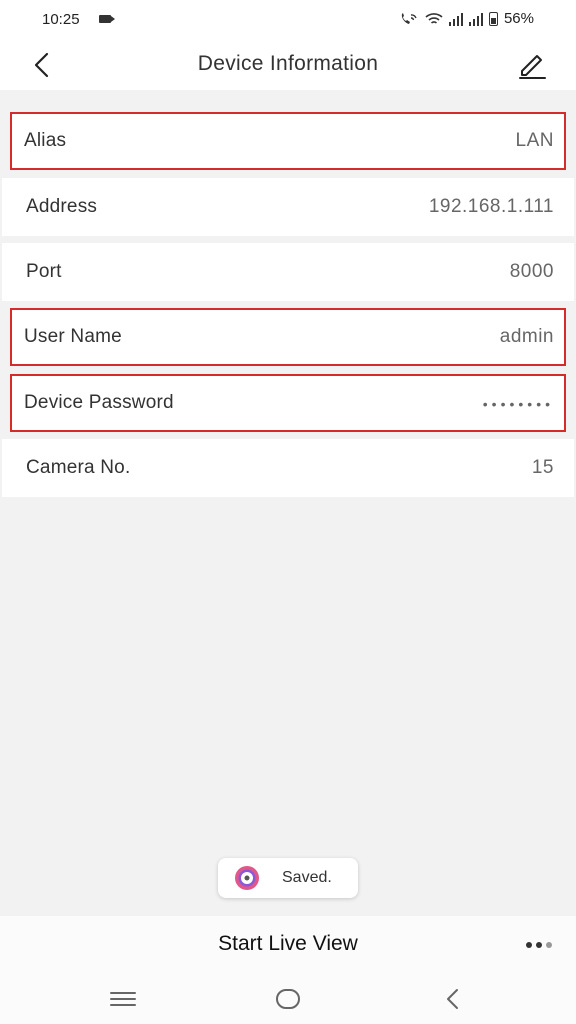 This screenshot has height=1024, width=576. What do you see at coordinates (453, 999) in the screenshot?
I see `nav-back-icon` at bounding box center [453, 999].